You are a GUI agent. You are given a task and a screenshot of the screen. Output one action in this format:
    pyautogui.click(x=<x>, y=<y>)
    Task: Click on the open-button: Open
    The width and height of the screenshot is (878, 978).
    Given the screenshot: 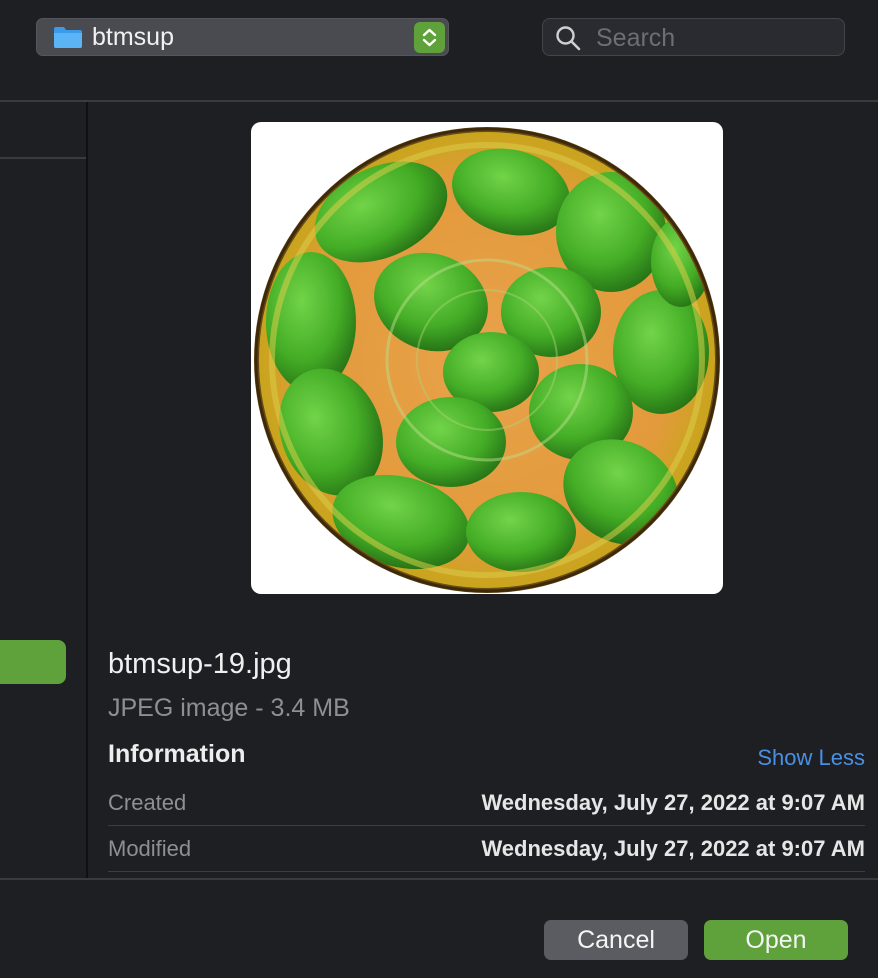 What is the action you would take?
    pyautogui.click(x=776, y=940)
    